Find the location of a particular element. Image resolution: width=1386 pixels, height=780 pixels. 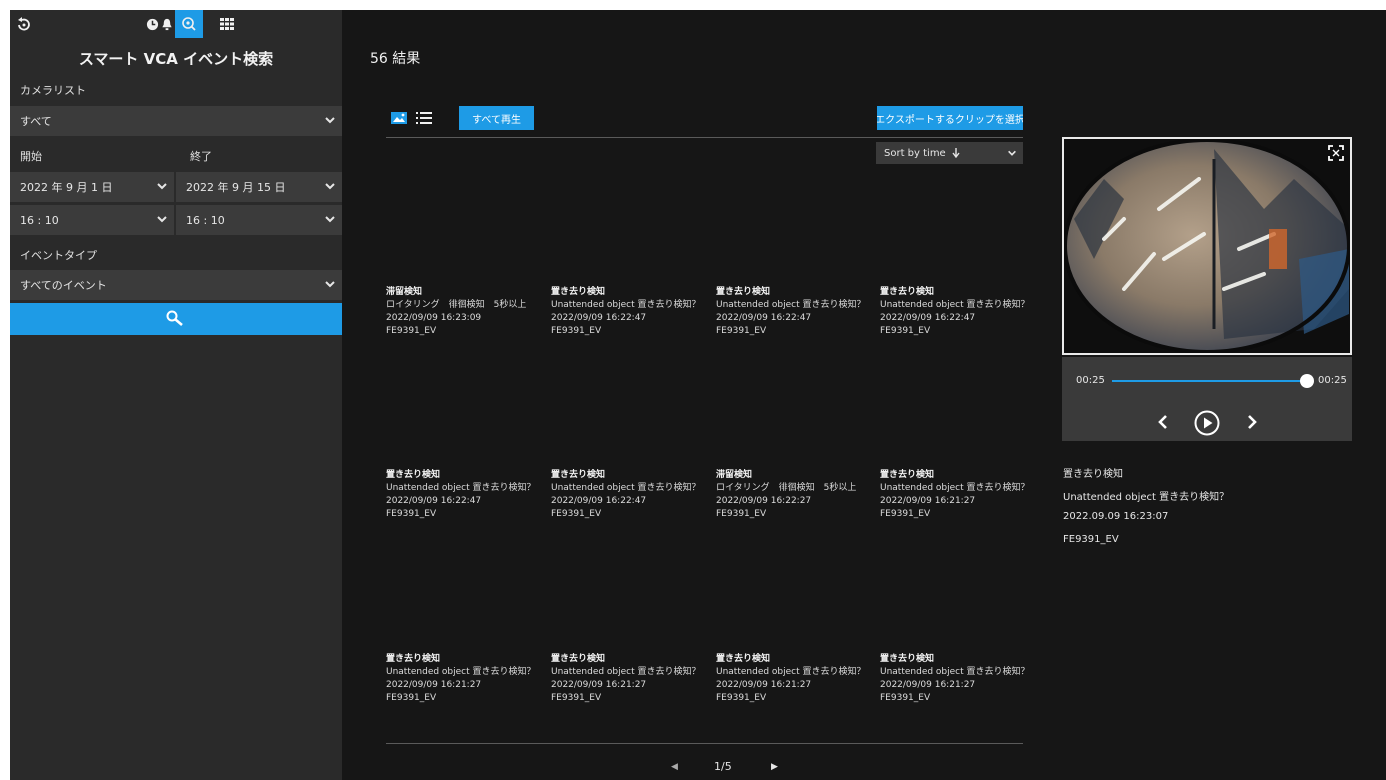

export-clips-button: エクスポートするクリップを選択 is located at coordinates (950, 118).